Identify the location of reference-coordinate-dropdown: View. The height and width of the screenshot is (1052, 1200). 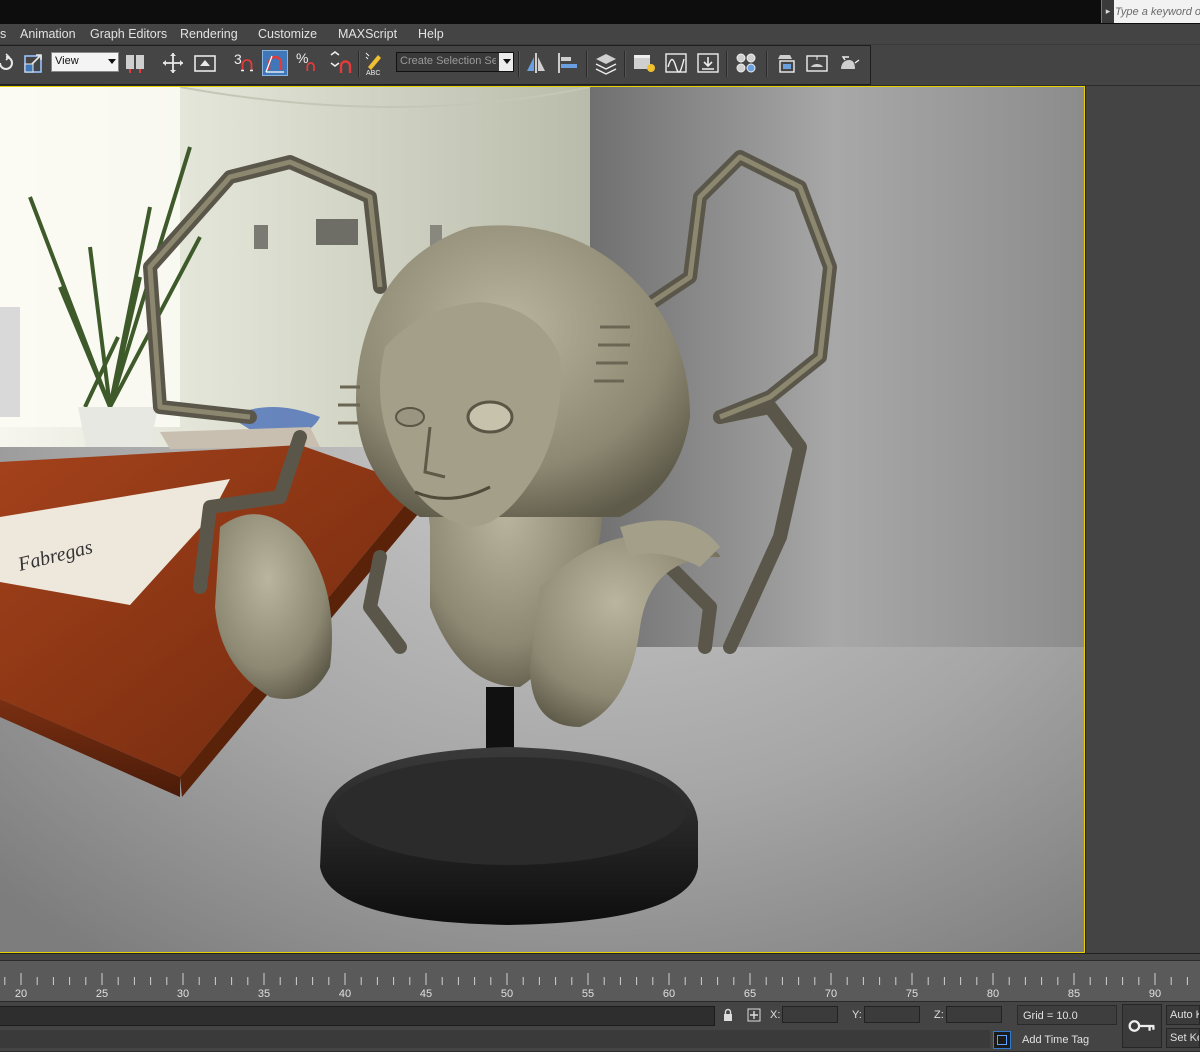
(85, 62).